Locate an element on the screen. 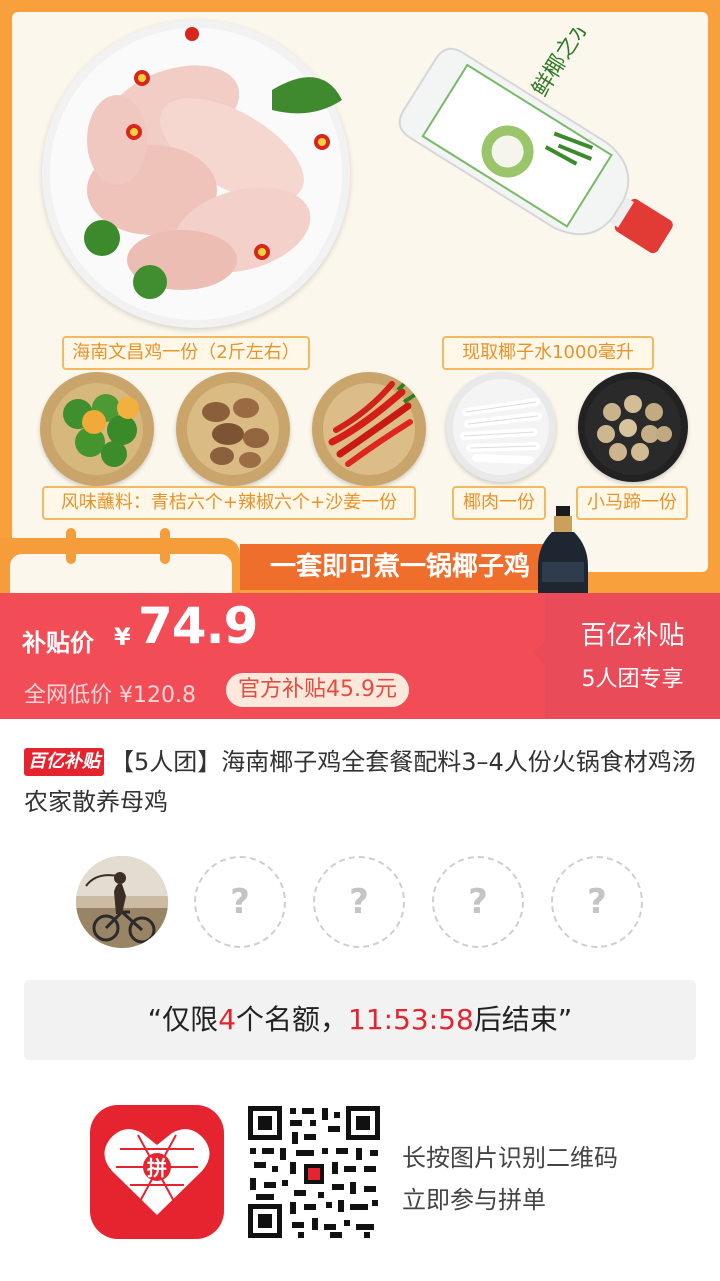 The height and width of the screenshot is (1281, 720). svg-text: 鲜椰之水 is located at coordinates (562, 64).